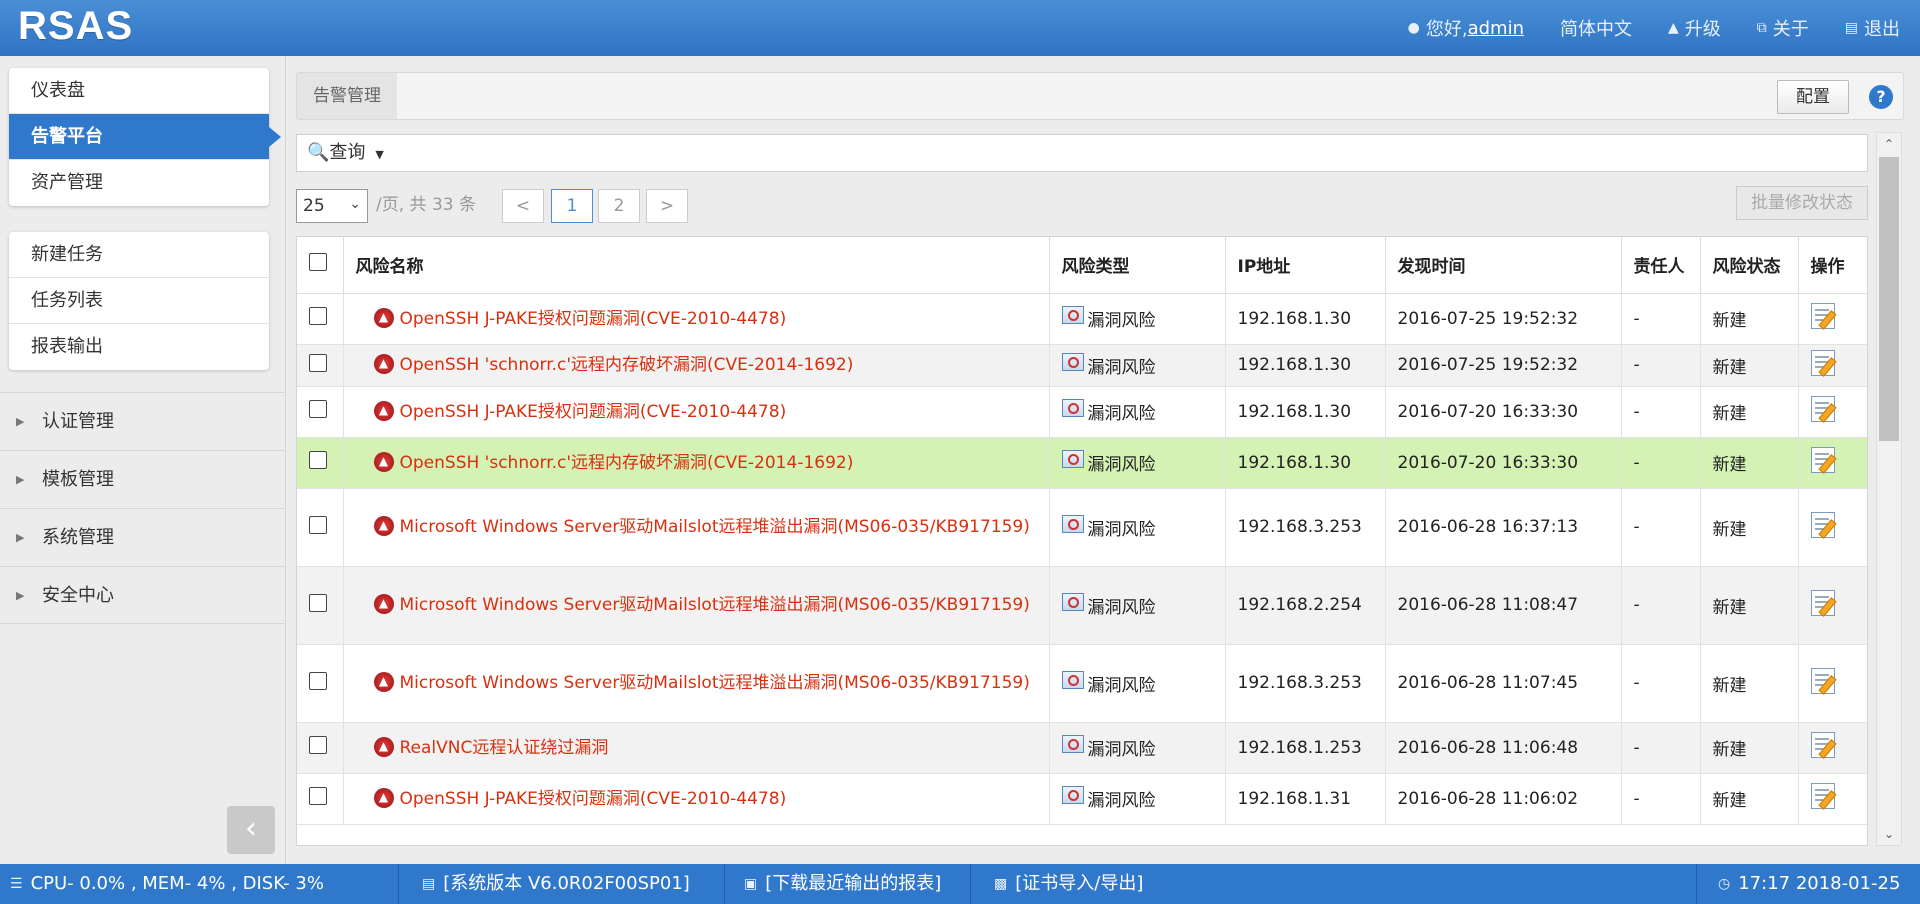 The height and width of the screenshot is (904, 1920). I want to click on download-report-link: ▣ [下载最近输出的报表], so click(842, 884).